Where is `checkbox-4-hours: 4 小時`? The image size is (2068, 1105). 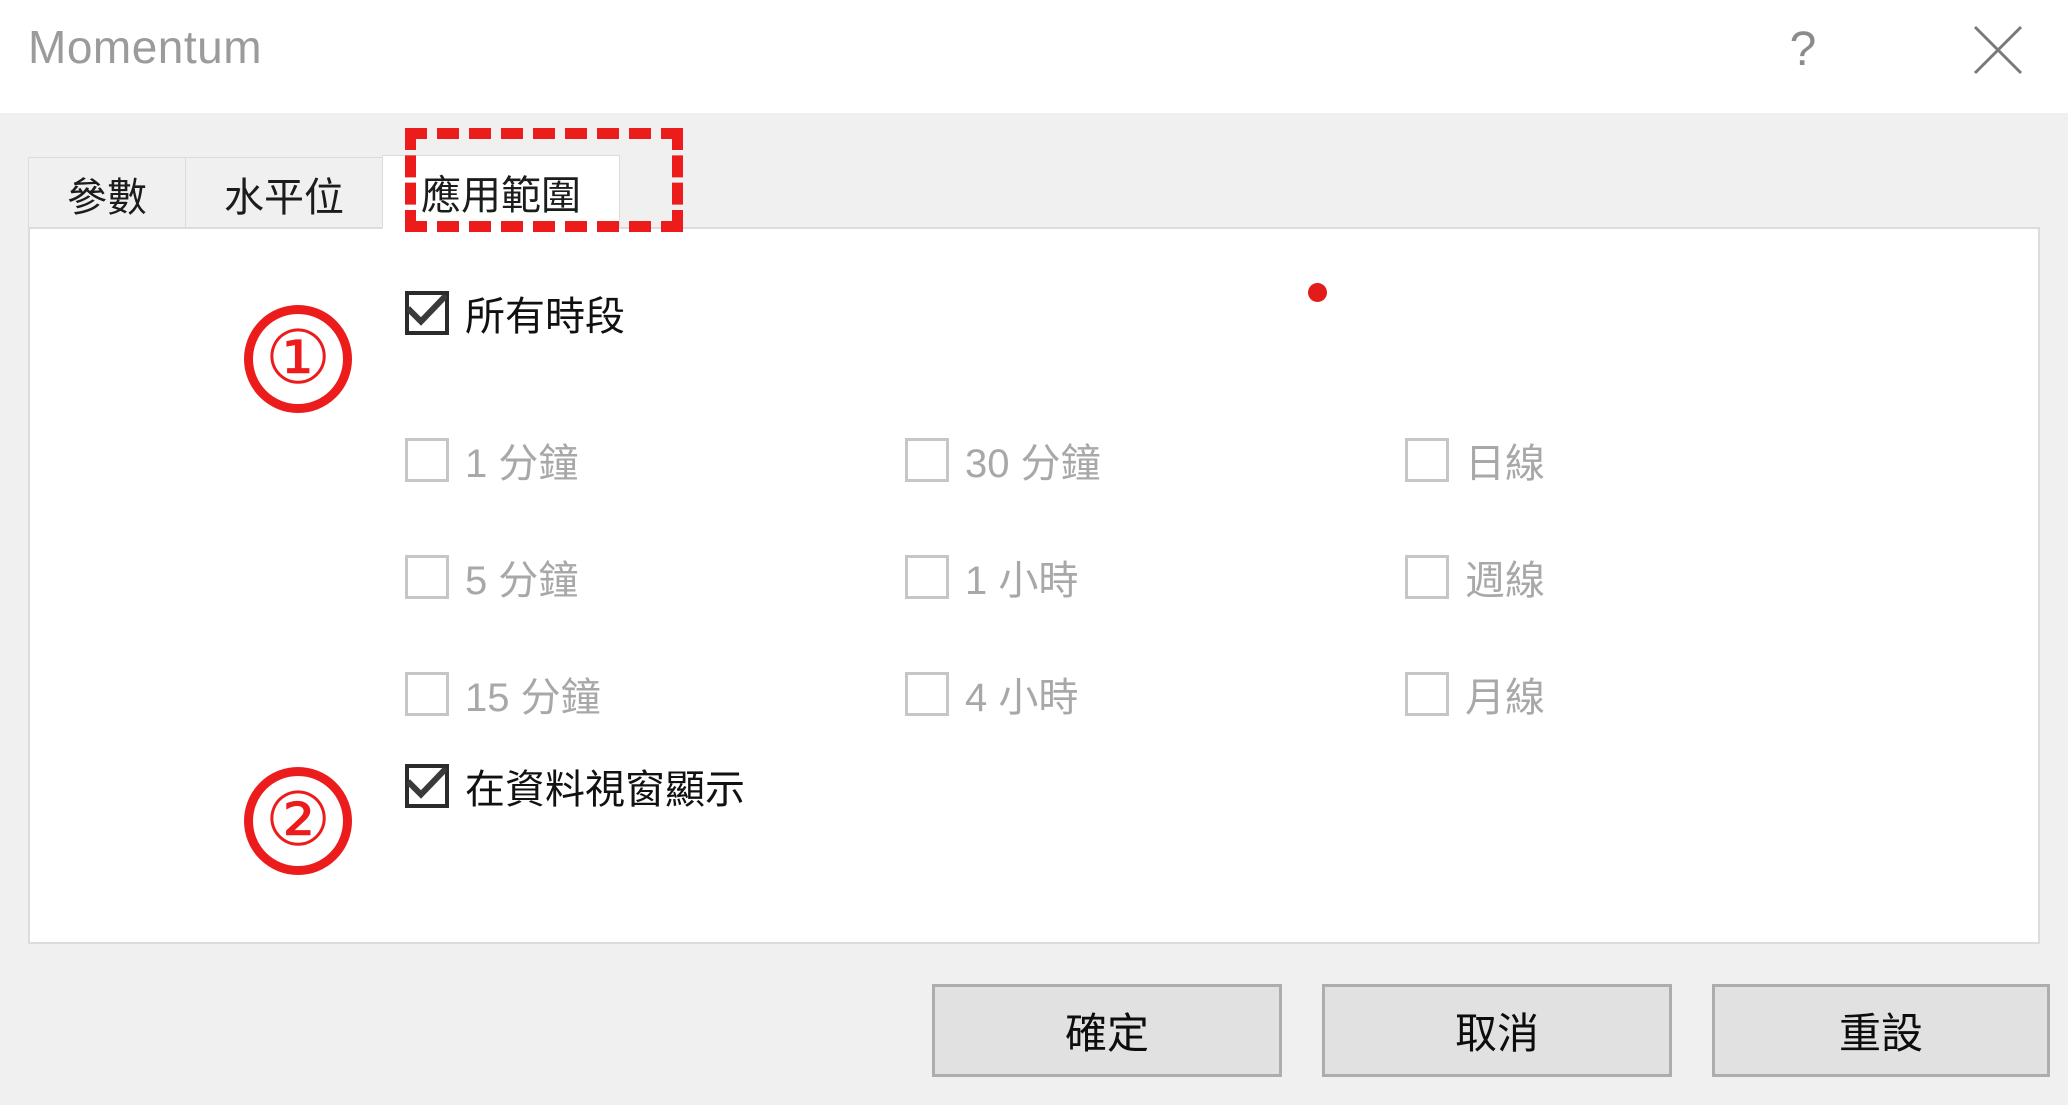
checkbox-4-hours: 4 小時 is located at coordinates (1155, 694).